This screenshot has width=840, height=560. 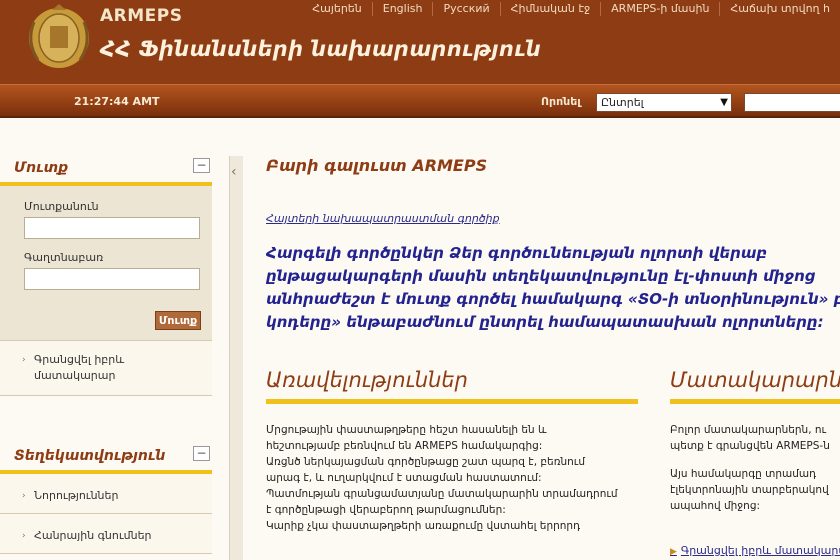 I want to click on suppliers-divider, so click(x=755, y=401).